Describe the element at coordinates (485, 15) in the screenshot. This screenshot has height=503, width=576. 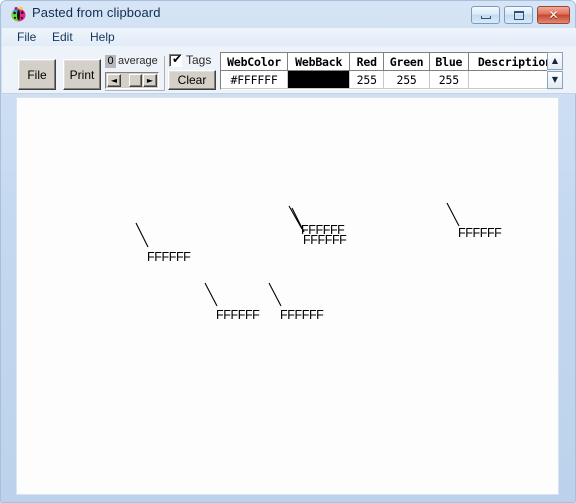
I see `minimize-button` at that location.